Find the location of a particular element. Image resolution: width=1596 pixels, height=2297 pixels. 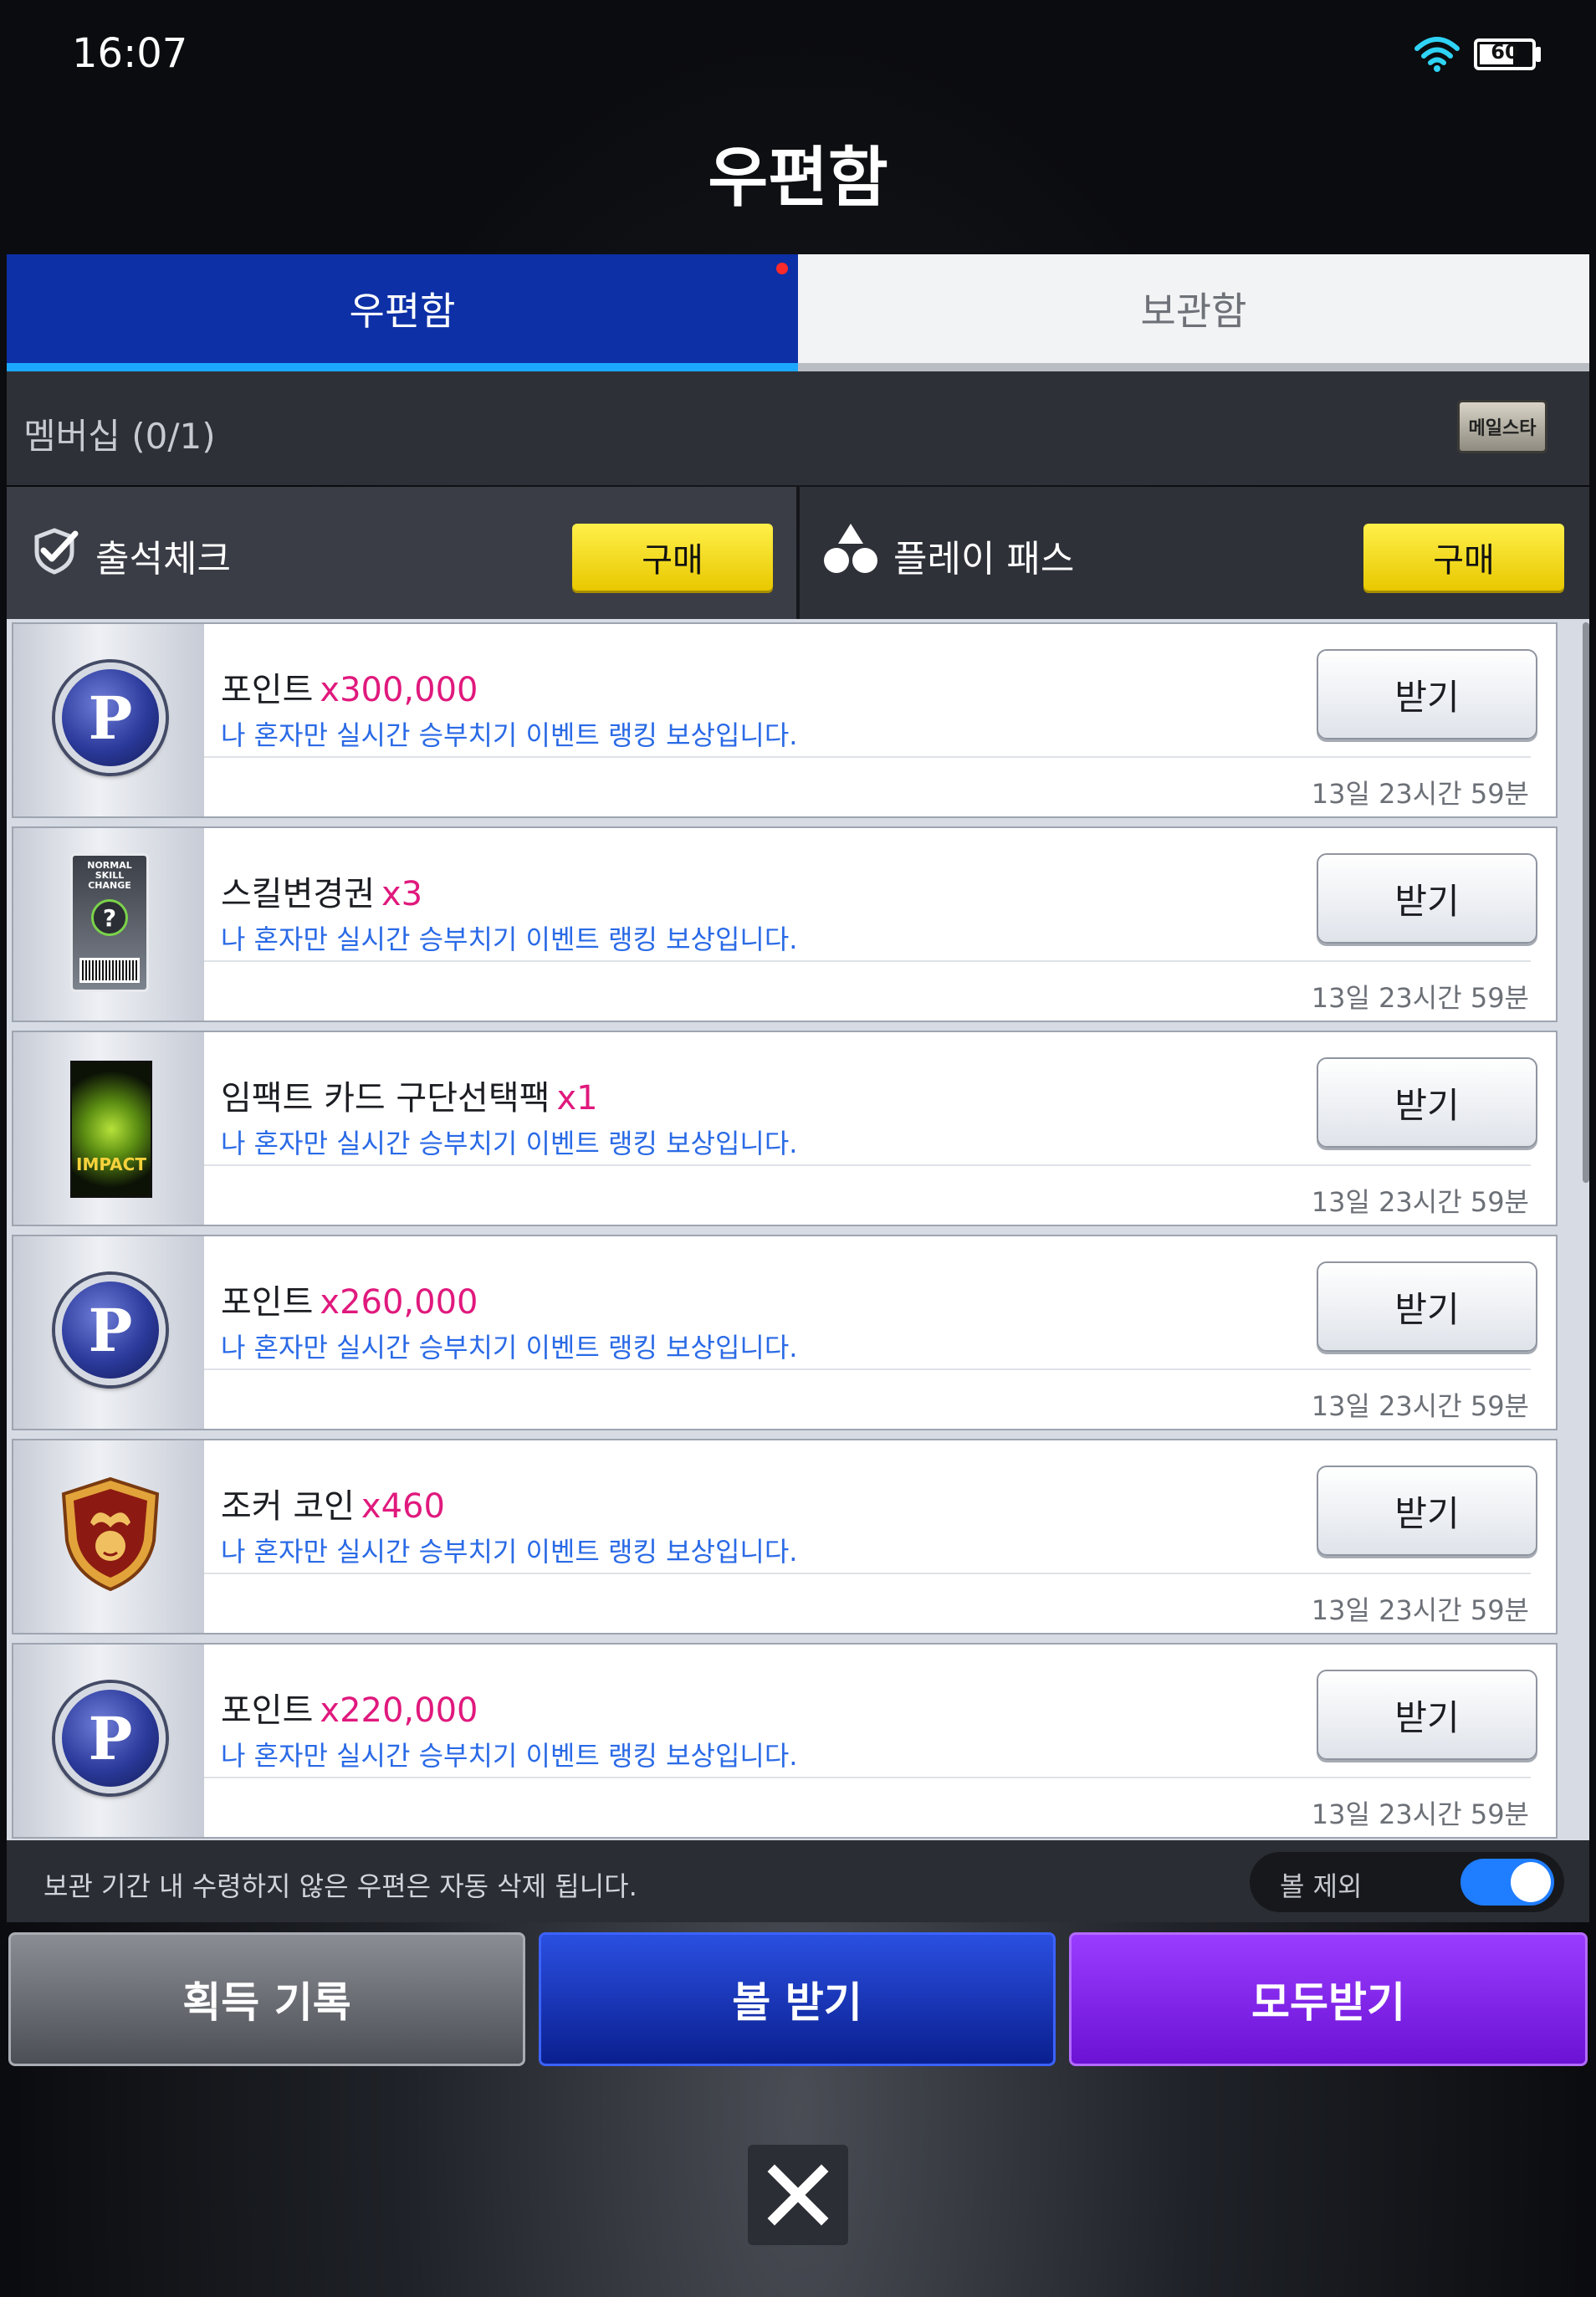

receive-ball-button: 볼 받기 is located at coordinates (798, 1999).